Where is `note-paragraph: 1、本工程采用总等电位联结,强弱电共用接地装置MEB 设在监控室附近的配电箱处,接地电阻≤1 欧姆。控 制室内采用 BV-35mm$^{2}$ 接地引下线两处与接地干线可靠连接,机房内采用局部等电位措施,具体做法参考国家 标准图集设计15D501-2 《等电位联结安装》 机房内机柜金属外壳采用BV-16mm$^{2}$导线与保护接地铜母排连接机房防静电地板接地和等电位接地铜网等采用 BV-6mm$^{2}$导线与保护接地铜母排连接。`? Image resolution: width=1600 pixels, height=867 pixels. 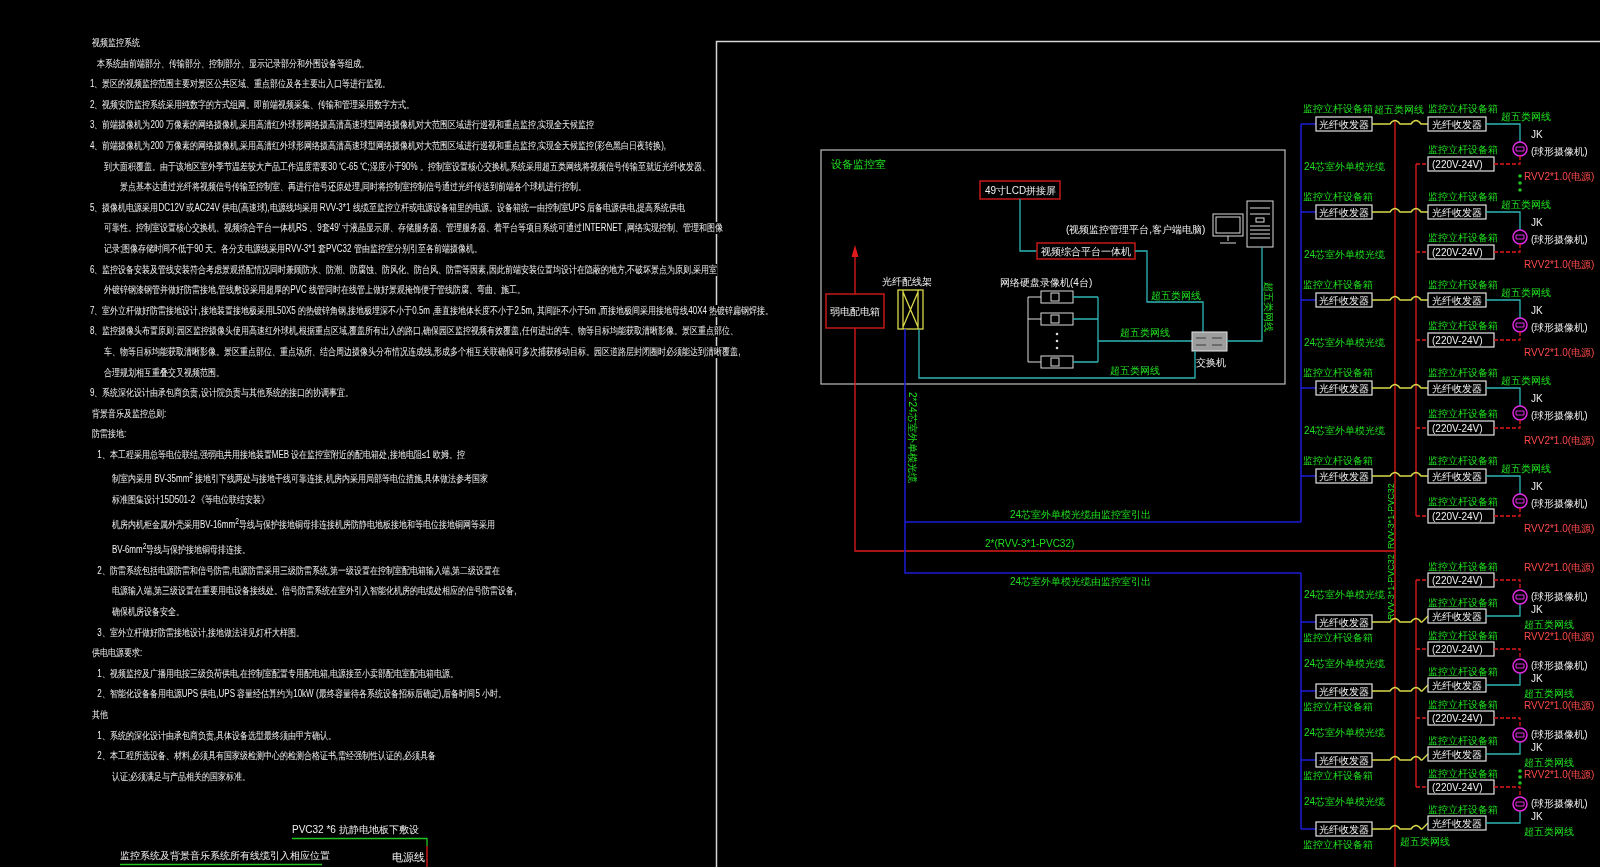 note-paragraph: 1、本工程采用总等电位联结,强弱电共用接地装置MEB 设在监控室附近的配电箱处,接地电阻≤1 欧姆。控 制室内采用 BV-35mm$^{2}$ 接地引下线两处与接地干线可靠连接,机房内采用局部等电位措施,具体做法参考国家 标准图集设计15D501-2 《等电位联结安装》 机房内机柜金属外壳采用BV-16mm$^{2}$导线与保护接地铜母排连接机房防静电地板接地和等电位接地铜网等采用 BV-6mm$^{2}$导线与保护接地铜母排连接。 is located at coordinates (295, 503).